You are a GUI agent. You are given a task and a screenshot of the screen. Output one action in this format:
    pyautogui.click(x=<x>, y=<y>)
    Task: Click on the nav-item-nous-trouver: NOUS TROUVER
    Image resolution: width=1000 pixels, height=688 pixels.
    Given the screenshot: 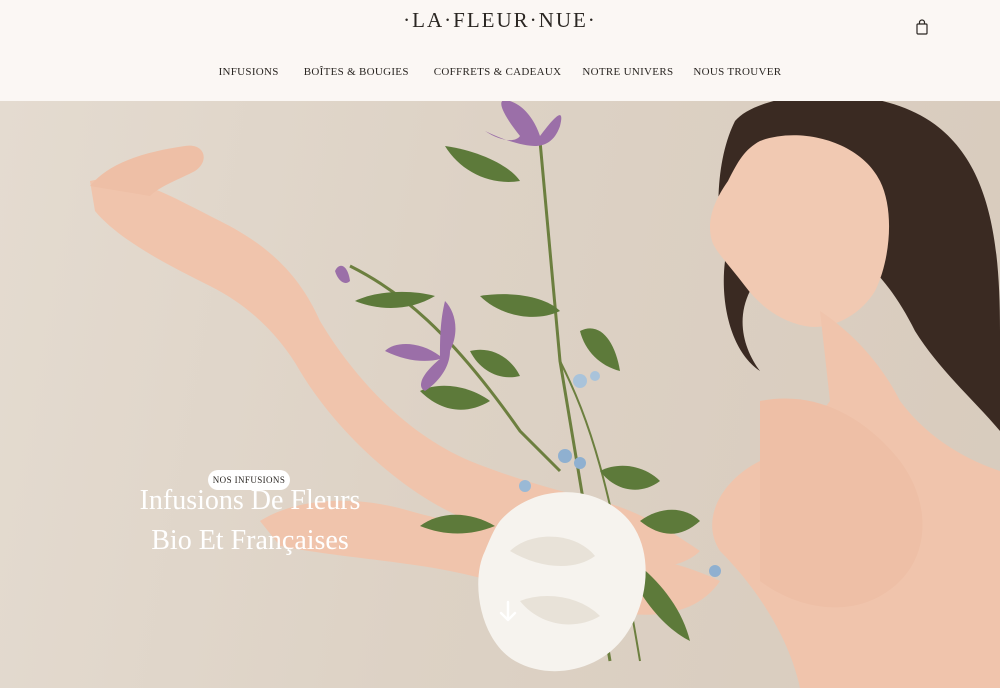 What is the action you would take?
    pyautogui.click(x=737, y=72)
    